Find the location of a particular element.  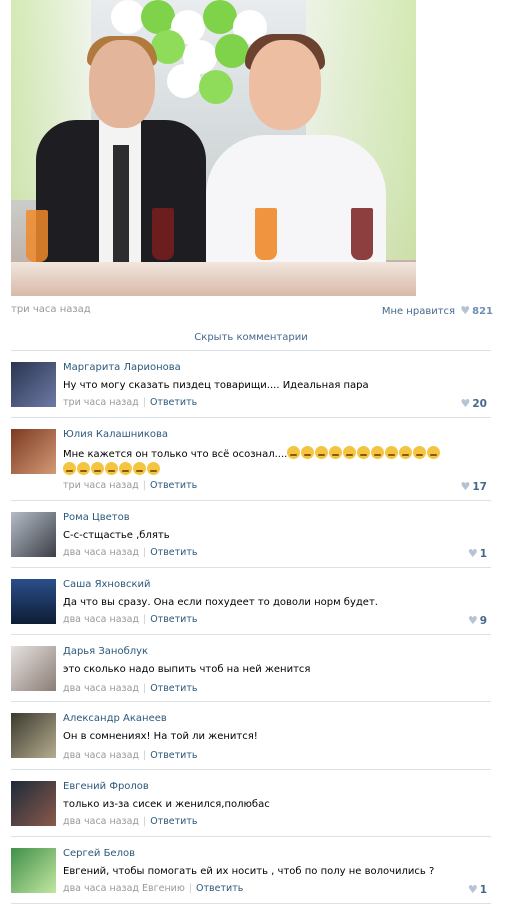

comment-author: Маргарита Ларионова is located at coordinates (122, 367).